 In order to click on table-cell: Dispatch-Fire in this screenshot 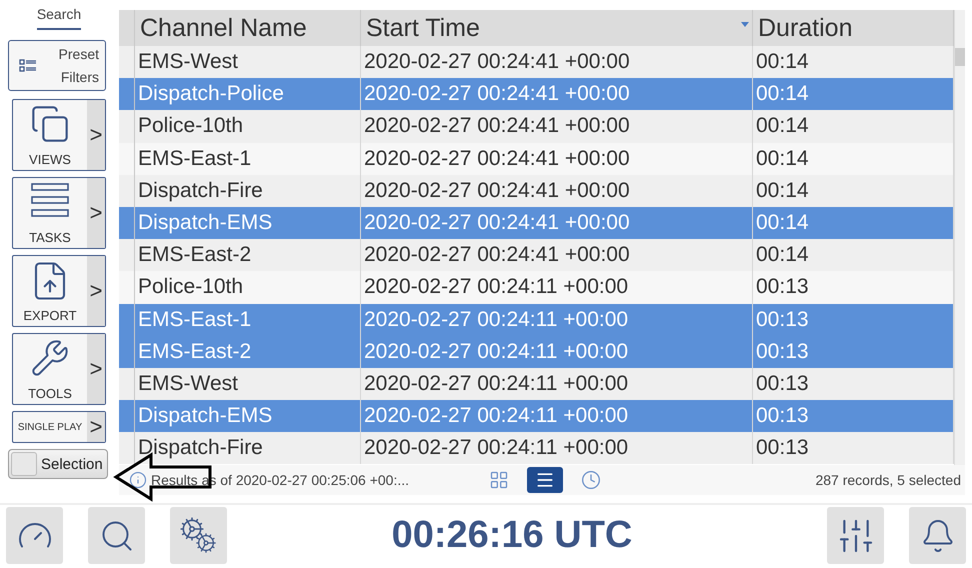, I will do `click(248, 448)`.